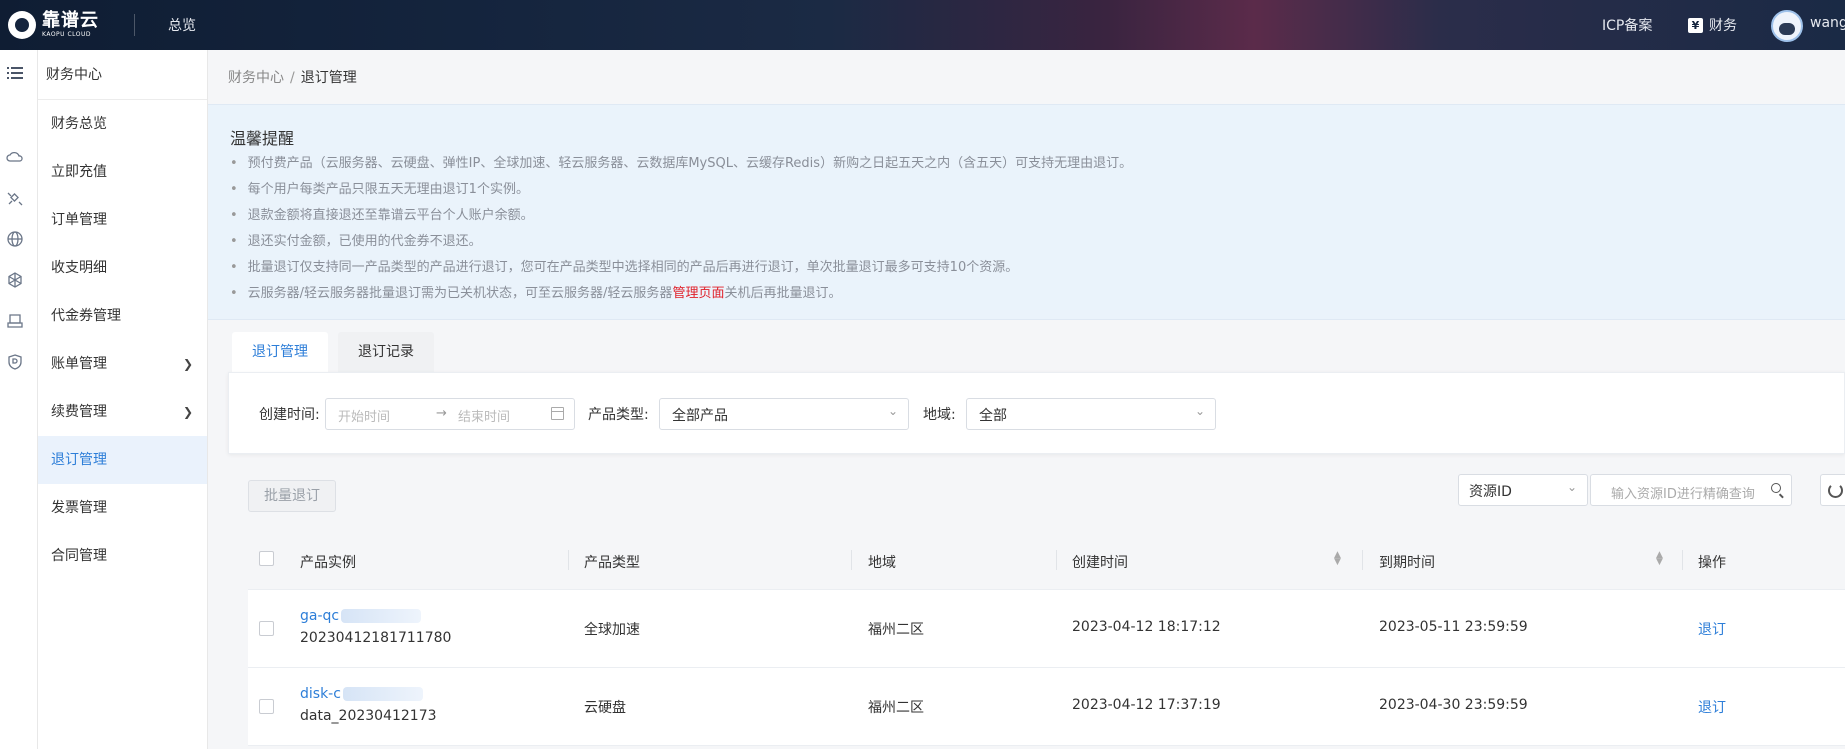 The width and height of the screenshot is (1845, 749). What do you see at coordinates (618, 415) in the screenshot?
I see `product-type-label: 产品类型:` at bounding box center [618, 415].